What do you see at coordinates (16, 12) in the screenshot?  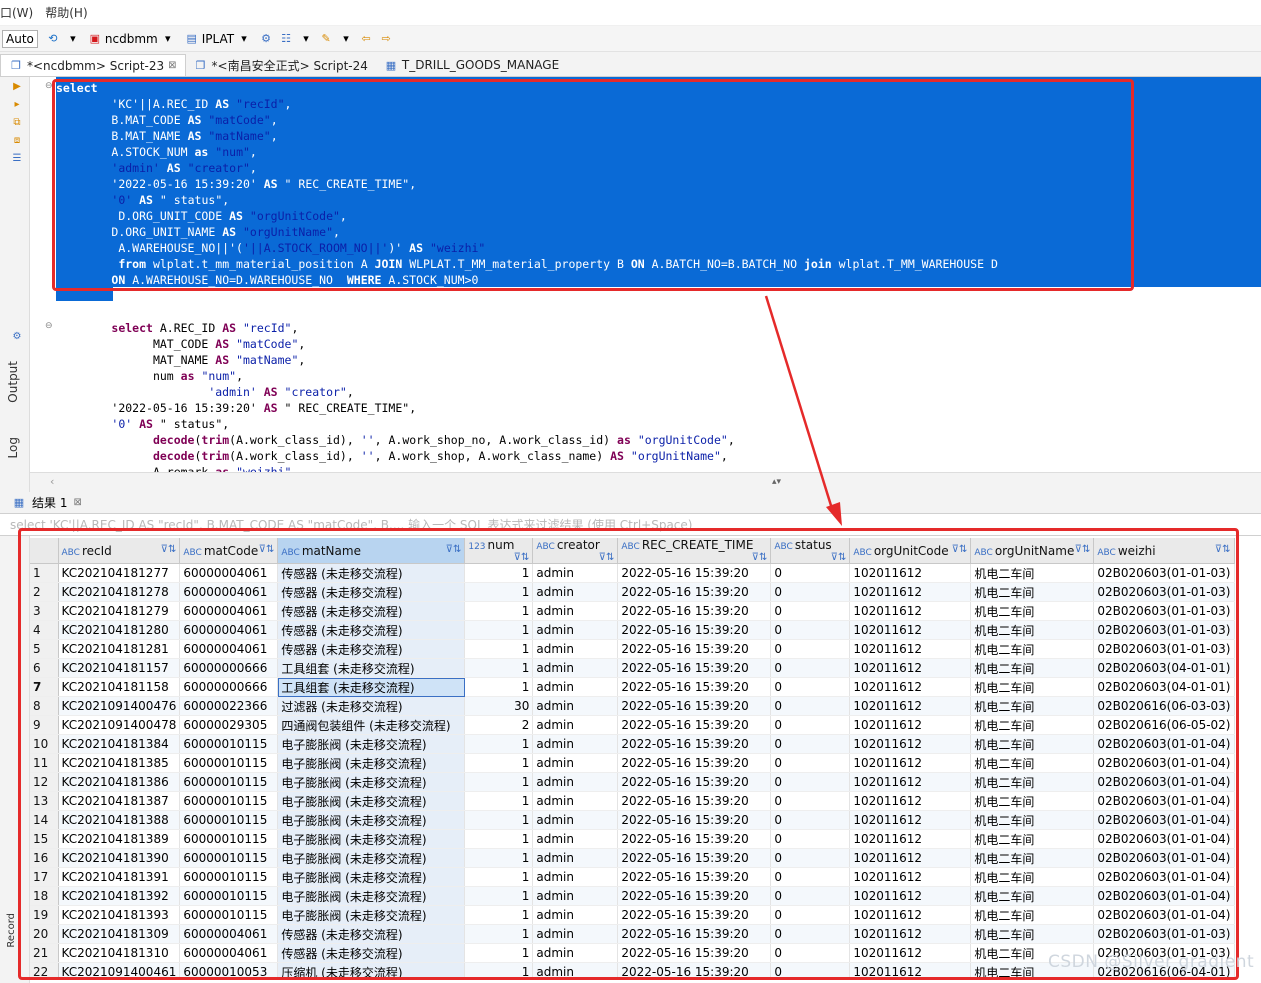 I see `menu-window: 口(W)` at bounding box center [16, 12].